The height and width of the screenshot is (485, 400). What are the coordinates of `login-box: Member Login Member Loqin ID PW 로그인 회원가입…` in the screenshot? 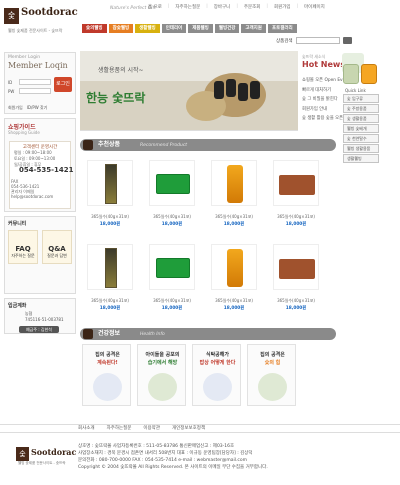 It's located at (40, 83).